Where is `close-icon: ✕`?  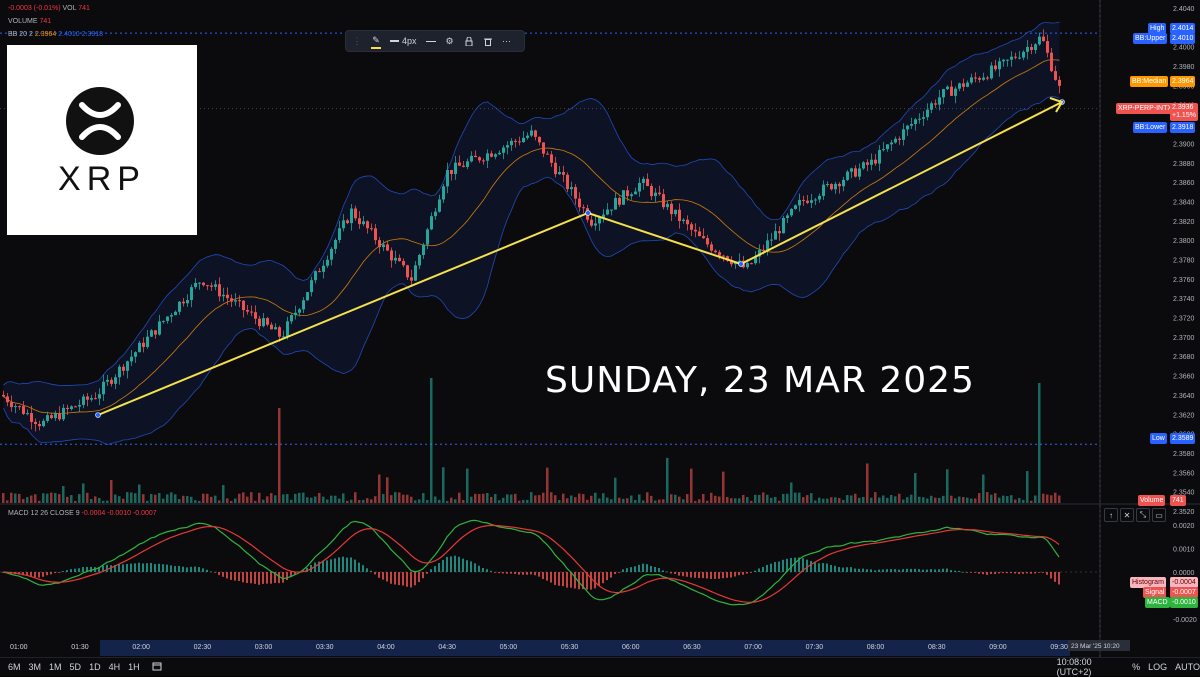
close-icon: ✕ is located at coordinates (1127, 515).